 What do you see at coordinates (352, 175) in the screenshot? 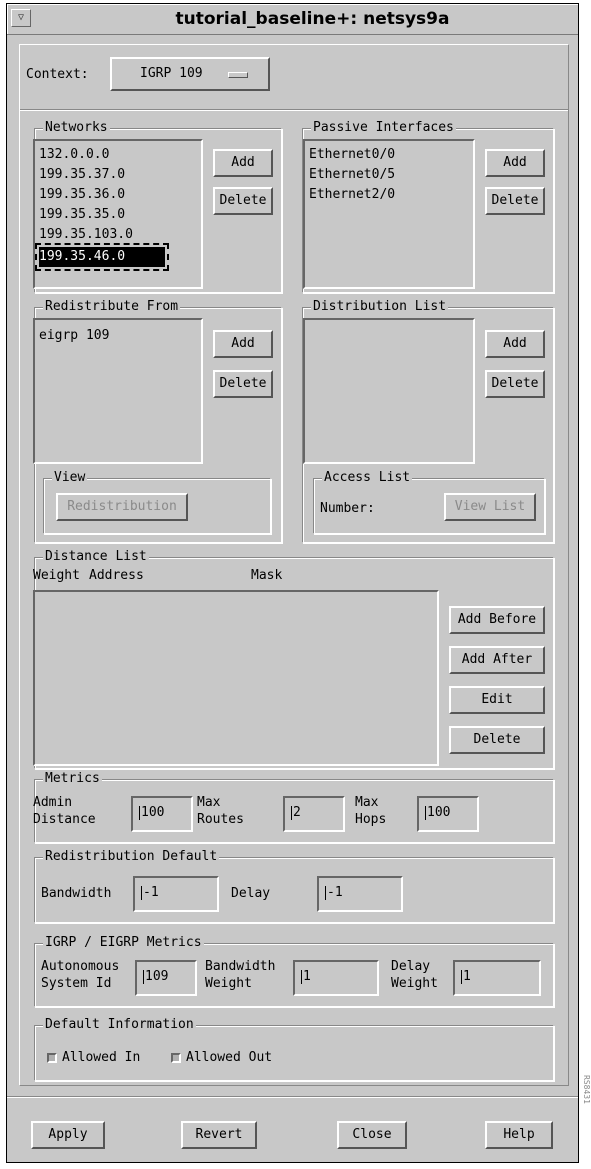
I see `list-item: Ethernet0/5` at bounding box center [352, 175].